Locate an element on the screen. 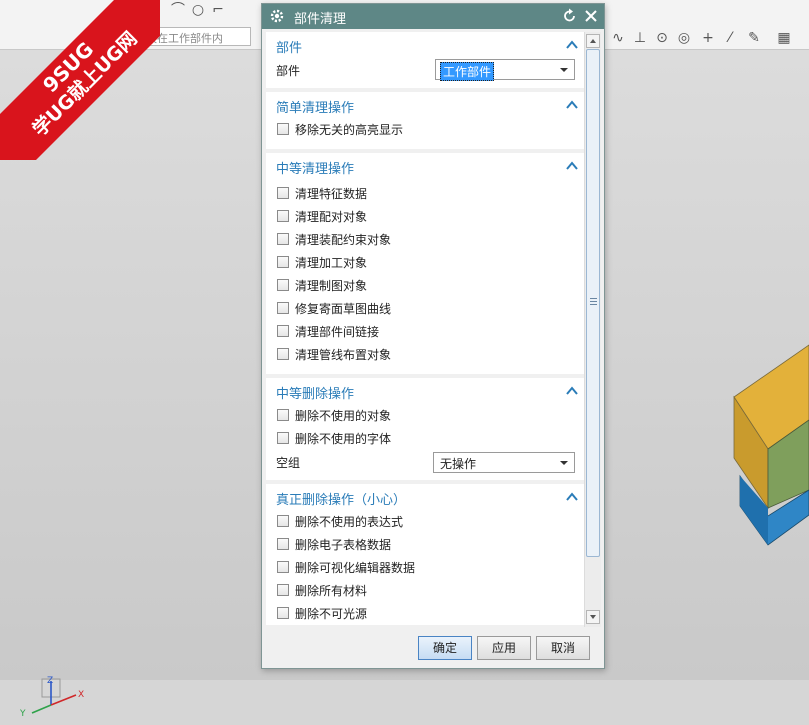 The image size is (809, 725). empty-group-select: 无操作 is located at coordinates (504, 462).